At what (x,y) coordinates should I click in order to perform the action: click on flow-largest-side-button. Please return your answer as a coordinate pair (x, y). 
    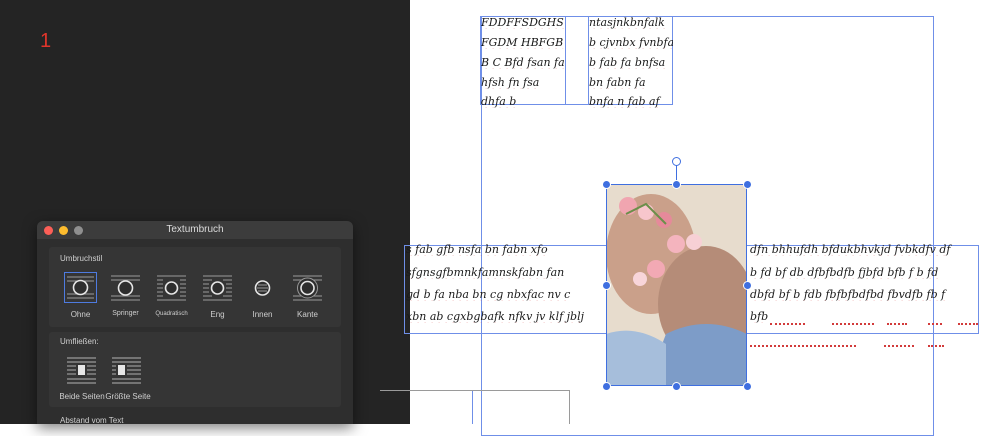
    Looking at the image, I should click on (126, 370).